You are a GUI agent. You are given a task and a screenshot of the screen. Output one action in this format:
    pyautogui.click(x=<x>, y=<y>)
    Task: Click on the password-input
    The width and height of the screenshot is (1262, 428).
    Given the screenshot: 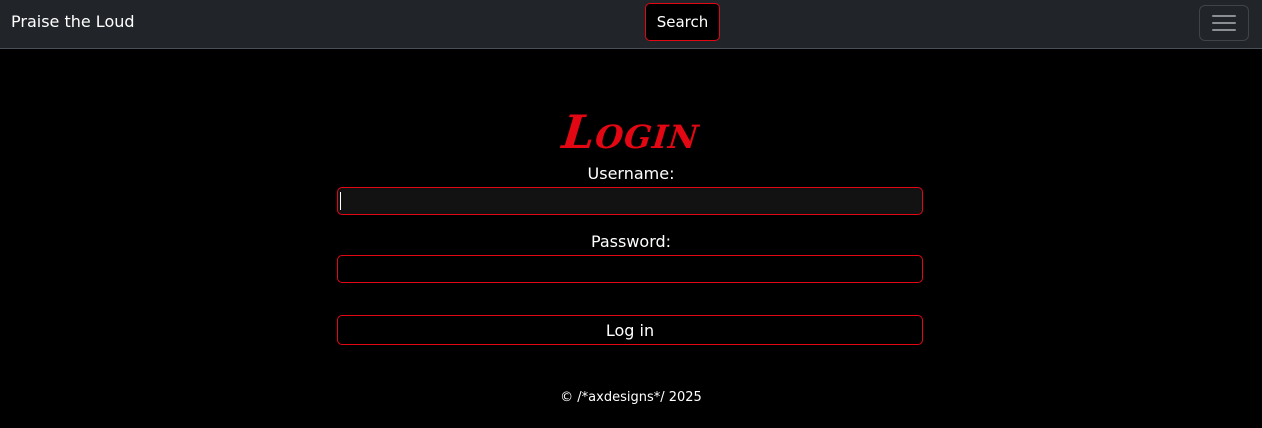 What is the action you would take?
    pyautogui.click(x=630, y=269)
    